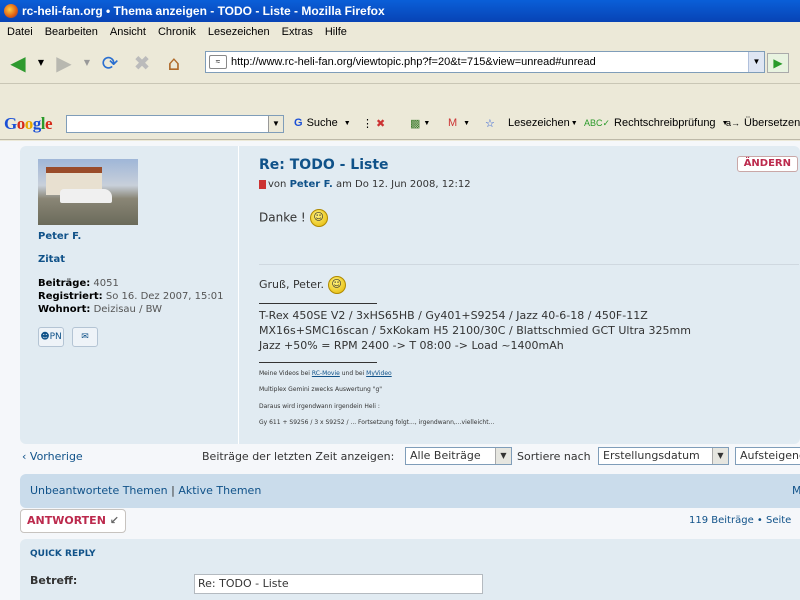 The width and height of the screenshot is (800, 600). Describe the element at coordinates (51, 337) in the screenshot. I see `pm-button: ☻PN` at that location.